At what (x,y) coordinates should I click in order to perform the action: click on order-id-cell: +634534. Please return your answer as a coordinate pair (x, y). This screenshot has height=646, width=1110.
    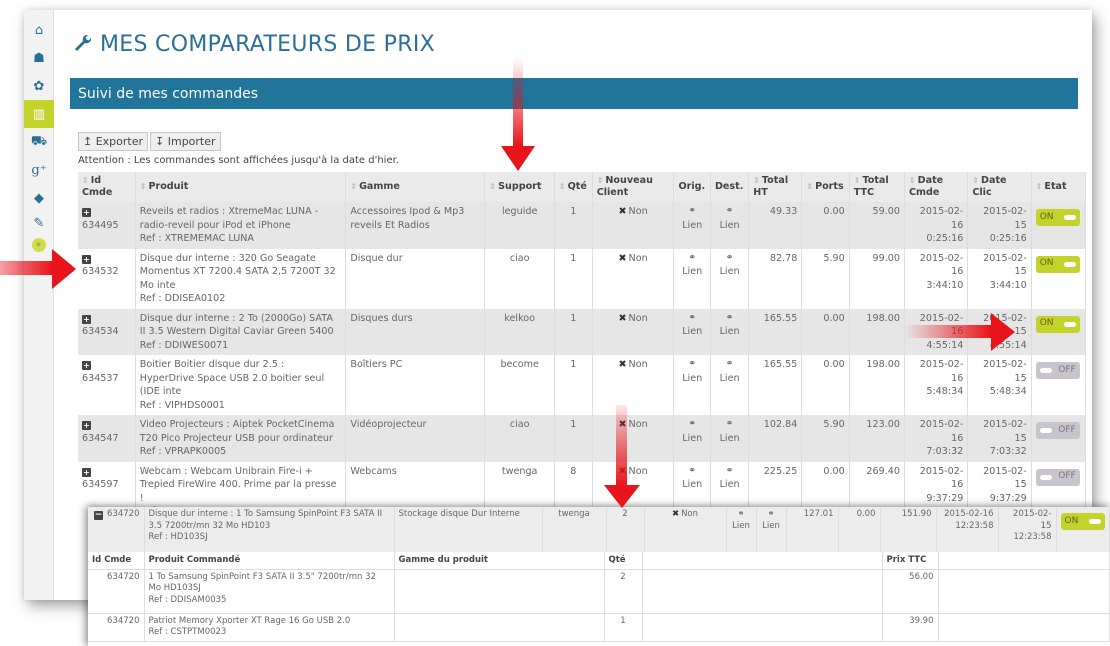
    Looking at the image, I should click on (107, 331).